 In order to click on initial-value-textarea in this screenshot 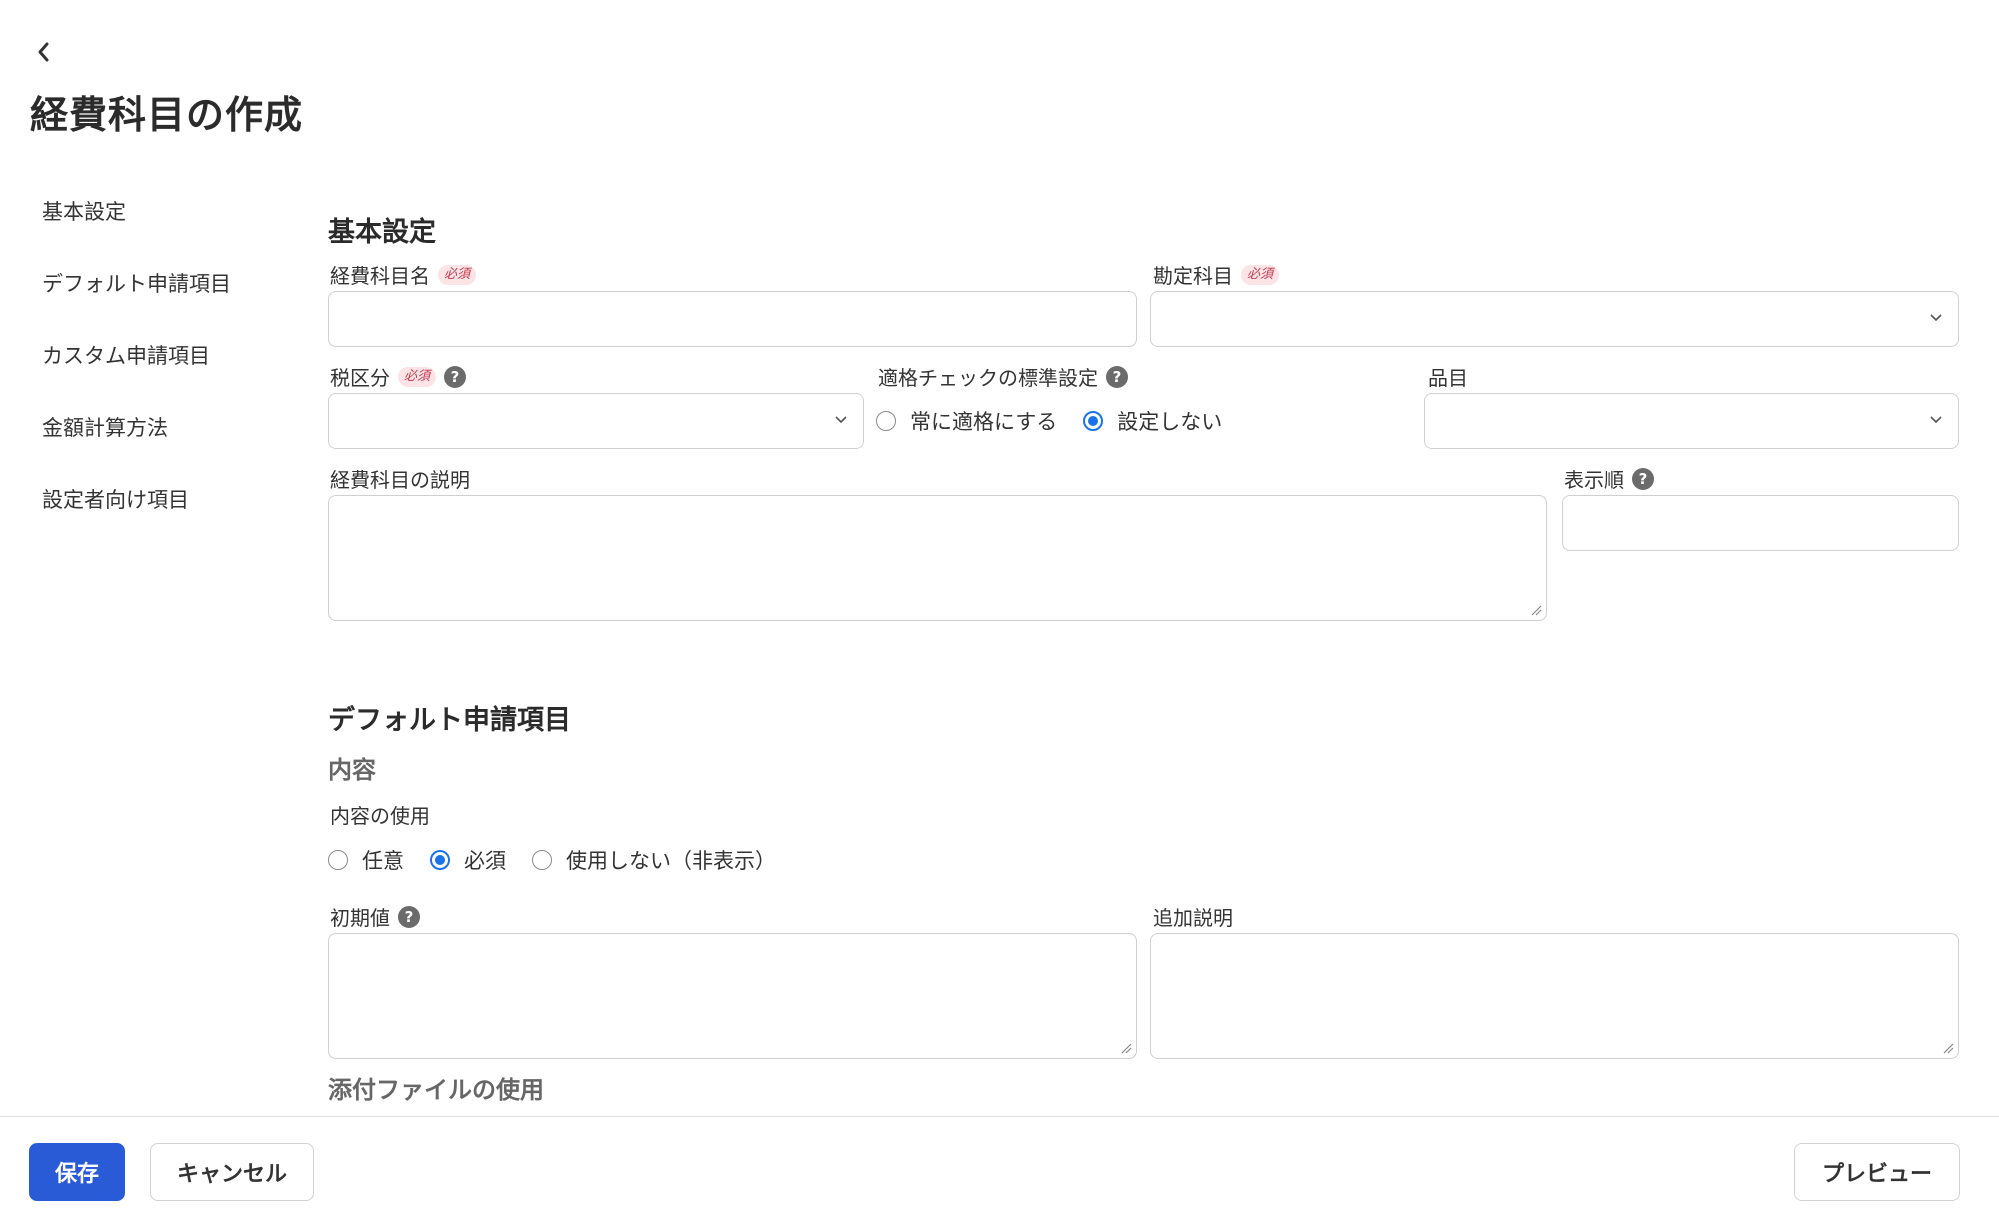, I will do `click(732, 996)`.